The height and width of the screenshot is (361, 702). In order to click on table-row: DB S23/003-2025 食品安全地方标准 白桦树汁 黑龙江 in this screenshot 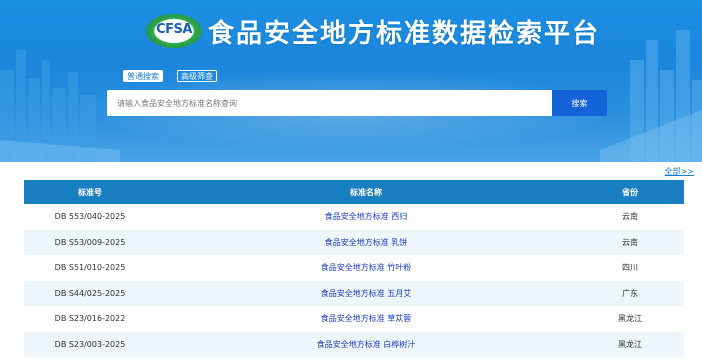, I will do `click(354, 344)`.